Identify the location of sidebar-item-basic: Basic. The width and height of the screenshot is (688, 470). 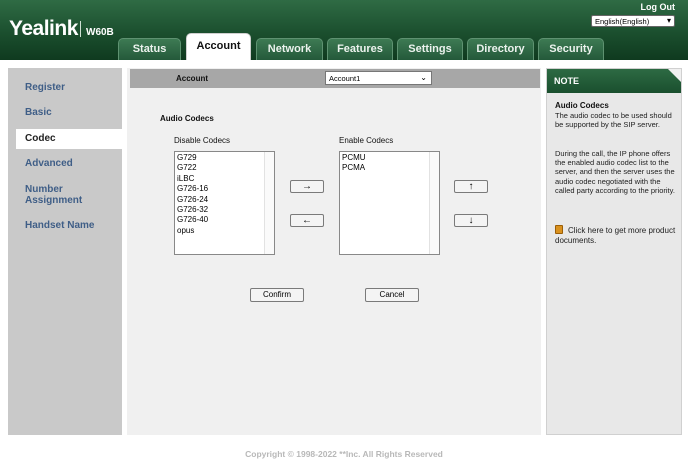
(65, 112).